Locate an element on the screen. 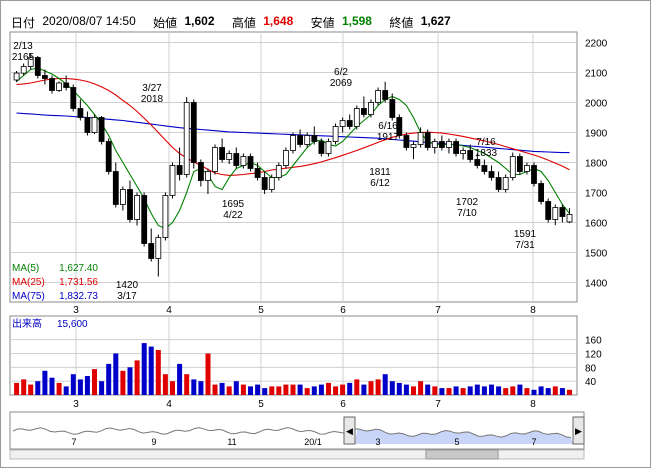  annotation-line2: 4/22 is located at coordinates (233, 215).